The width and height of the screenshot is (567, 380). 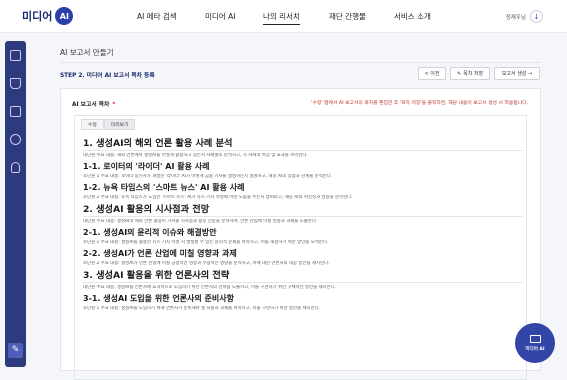 I want to click on toc-heading-2: 1-1. 로이터의 '라이더' AI 활용 사례, so click(x=146, y=166).